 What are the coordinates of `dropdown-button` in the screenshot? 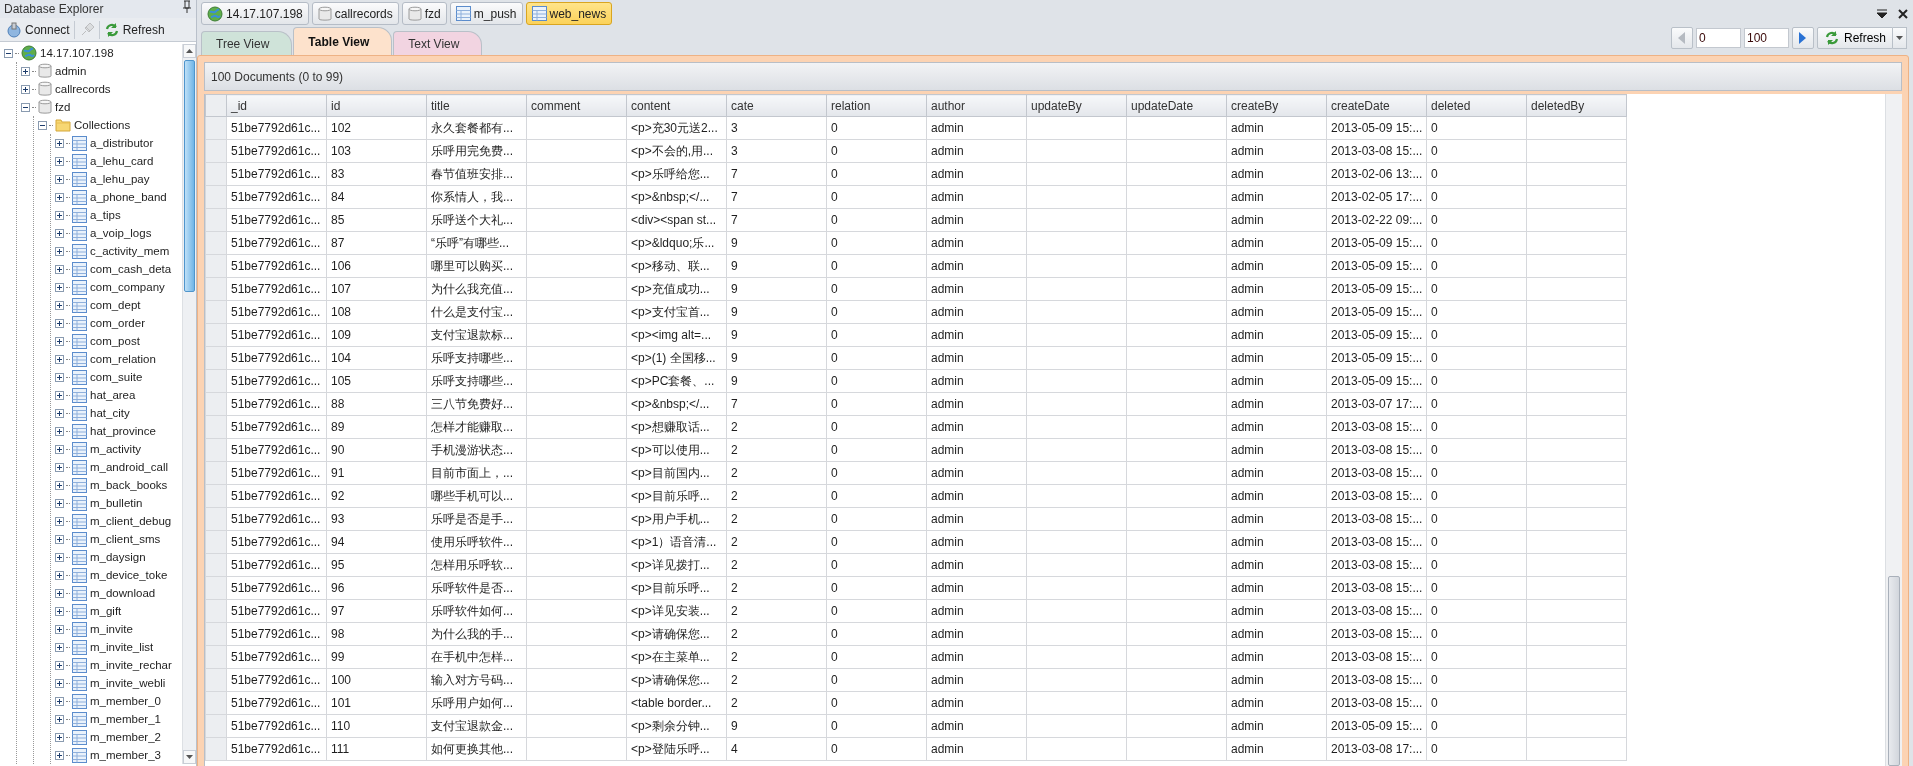 It's located at (1900, 38).